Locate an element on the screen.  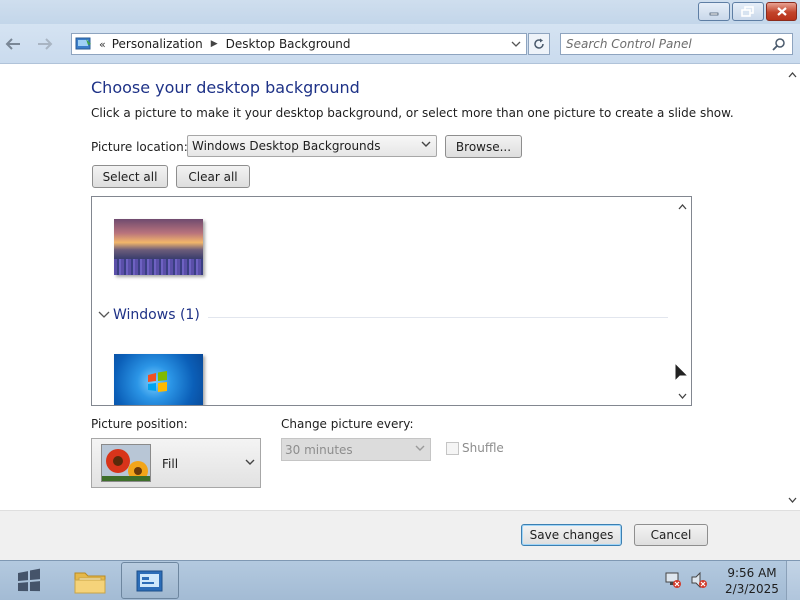
restore-icon is located at coordinates (747, 11).